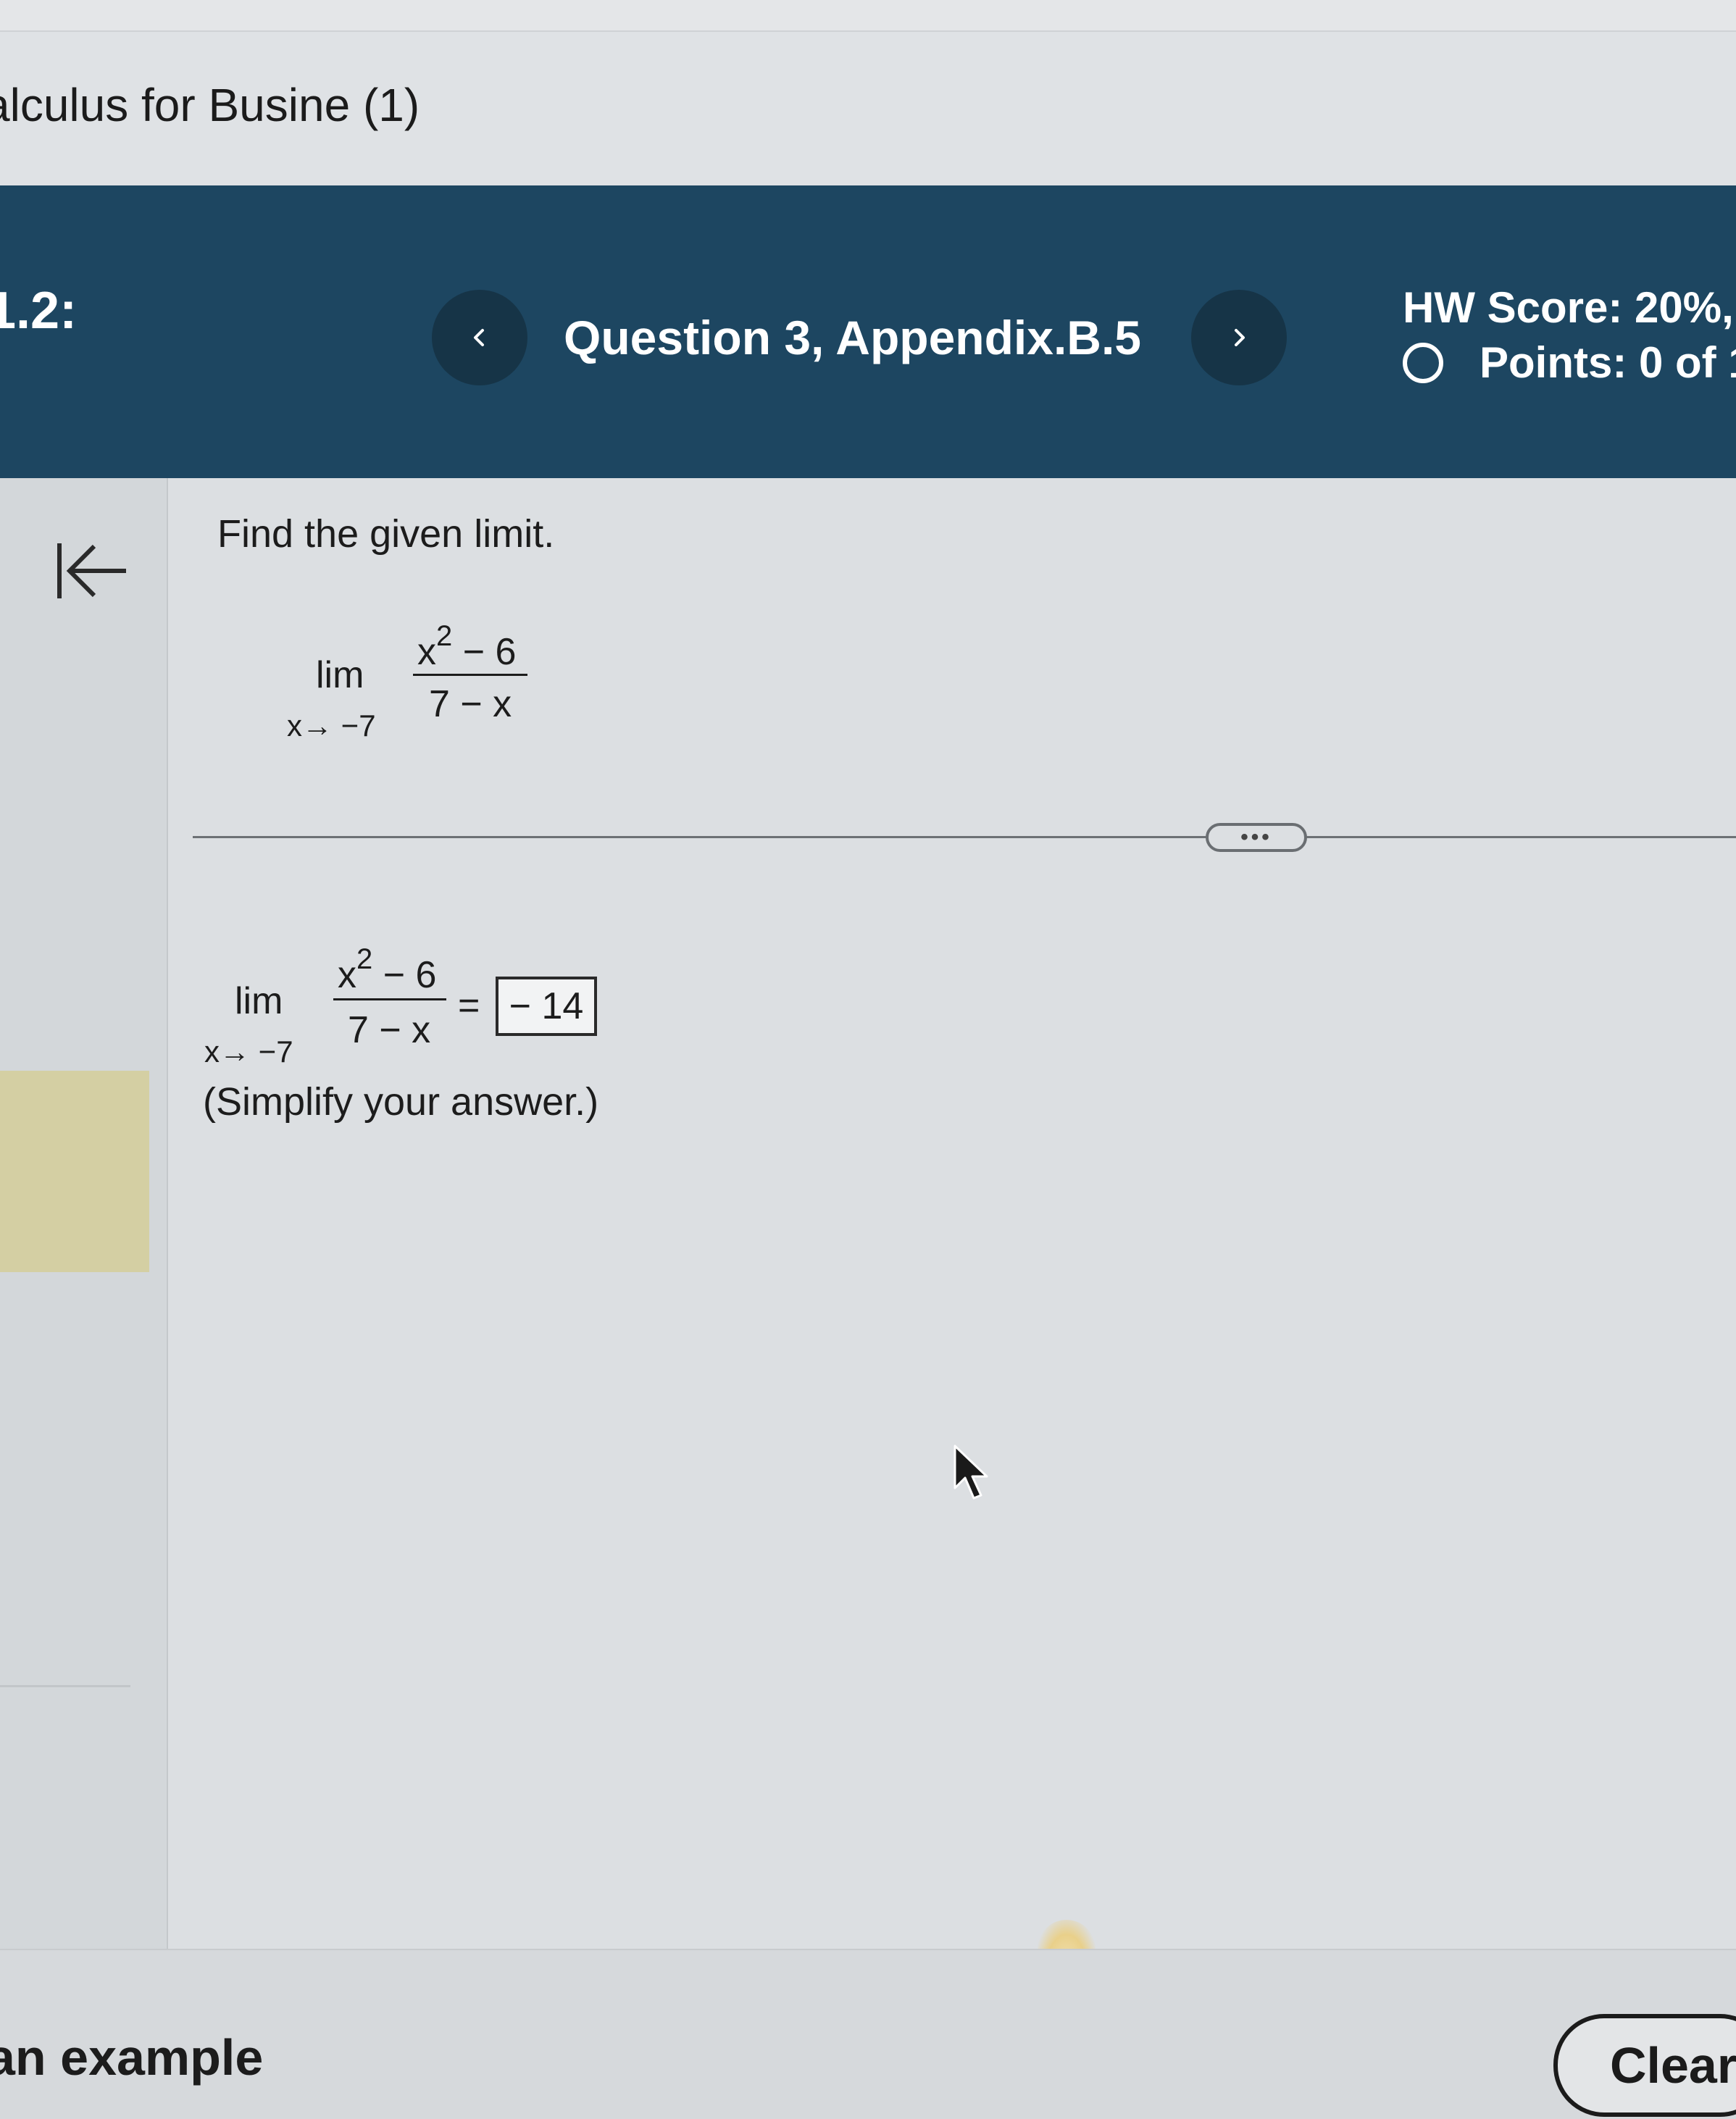  Describe the element at coordinates (259, 1001) in the screenshot. I see `answer-limit-word: lim` at that location.